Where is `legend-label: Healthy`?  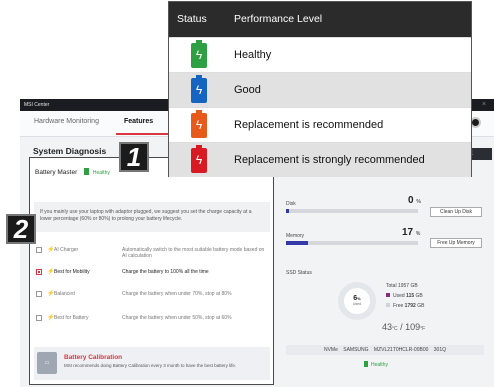 legend-label: Healthy is located at coordinates (253, 55).